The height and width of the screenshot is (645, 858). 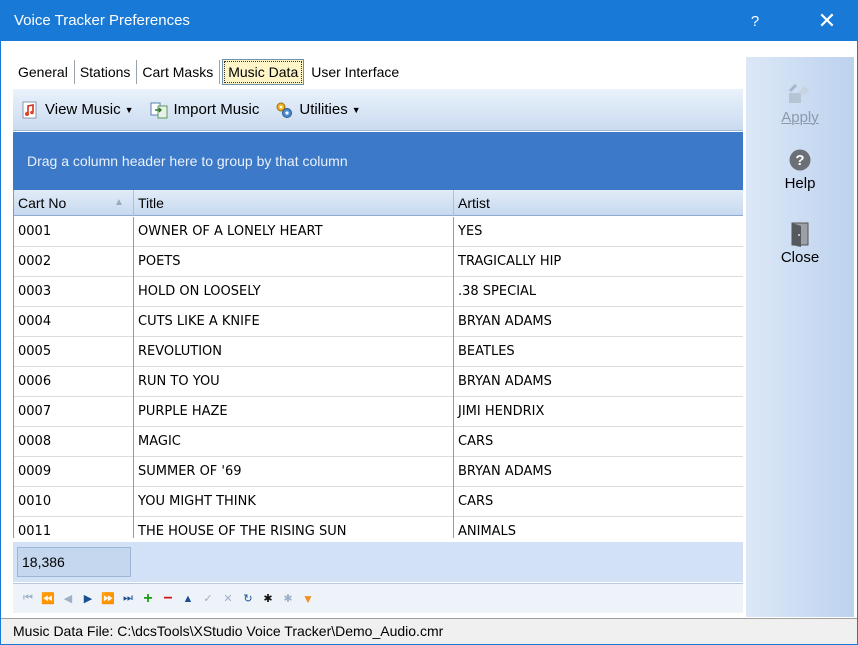 I want to click on cell-title: SUMMER OF '69, so click(x=294, y=472).